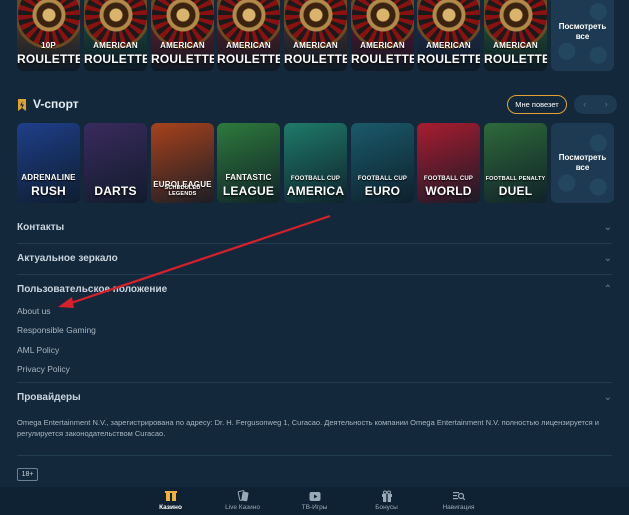 Image resolution: width=629 pixels, height=515 pixels. Describe the element at coordinates (317, 104) in the screenshot. I see `section-header: V-спорт Мне повезет ‹ ›` at that location.